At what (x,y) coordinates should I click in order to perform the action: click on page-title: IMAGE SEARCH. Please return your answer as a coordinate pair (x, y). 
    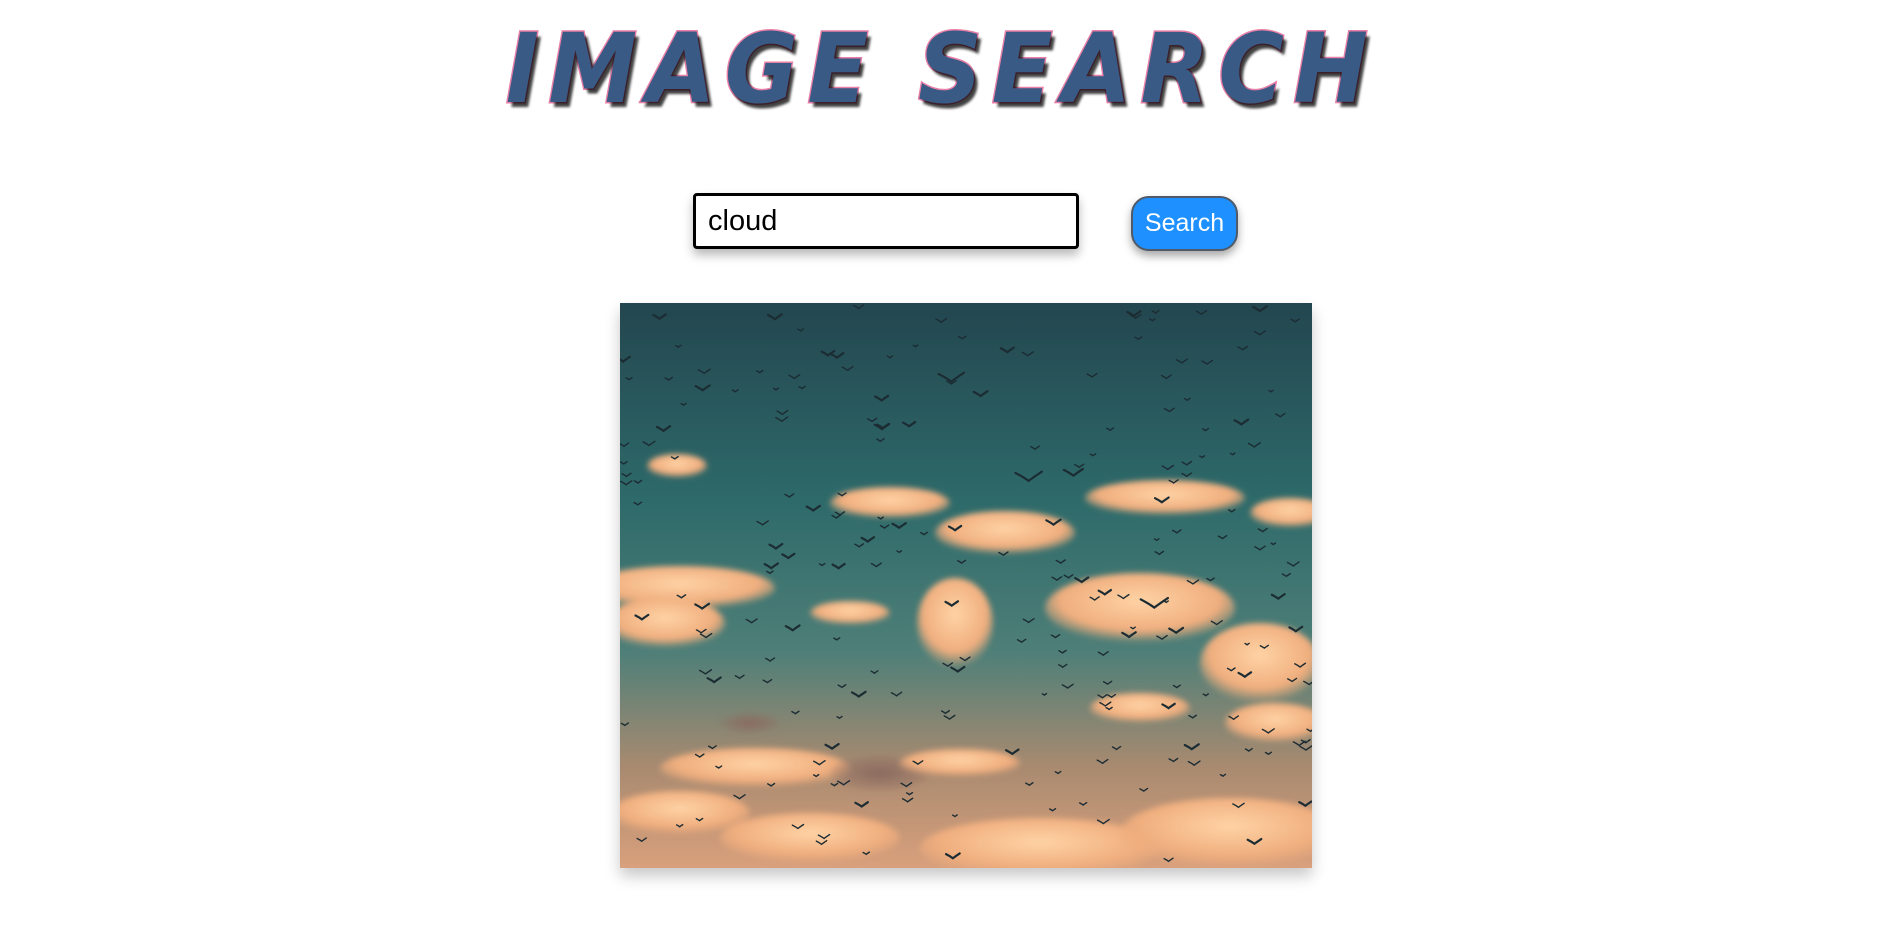
    Looking at the image, I should click on (941, 69).